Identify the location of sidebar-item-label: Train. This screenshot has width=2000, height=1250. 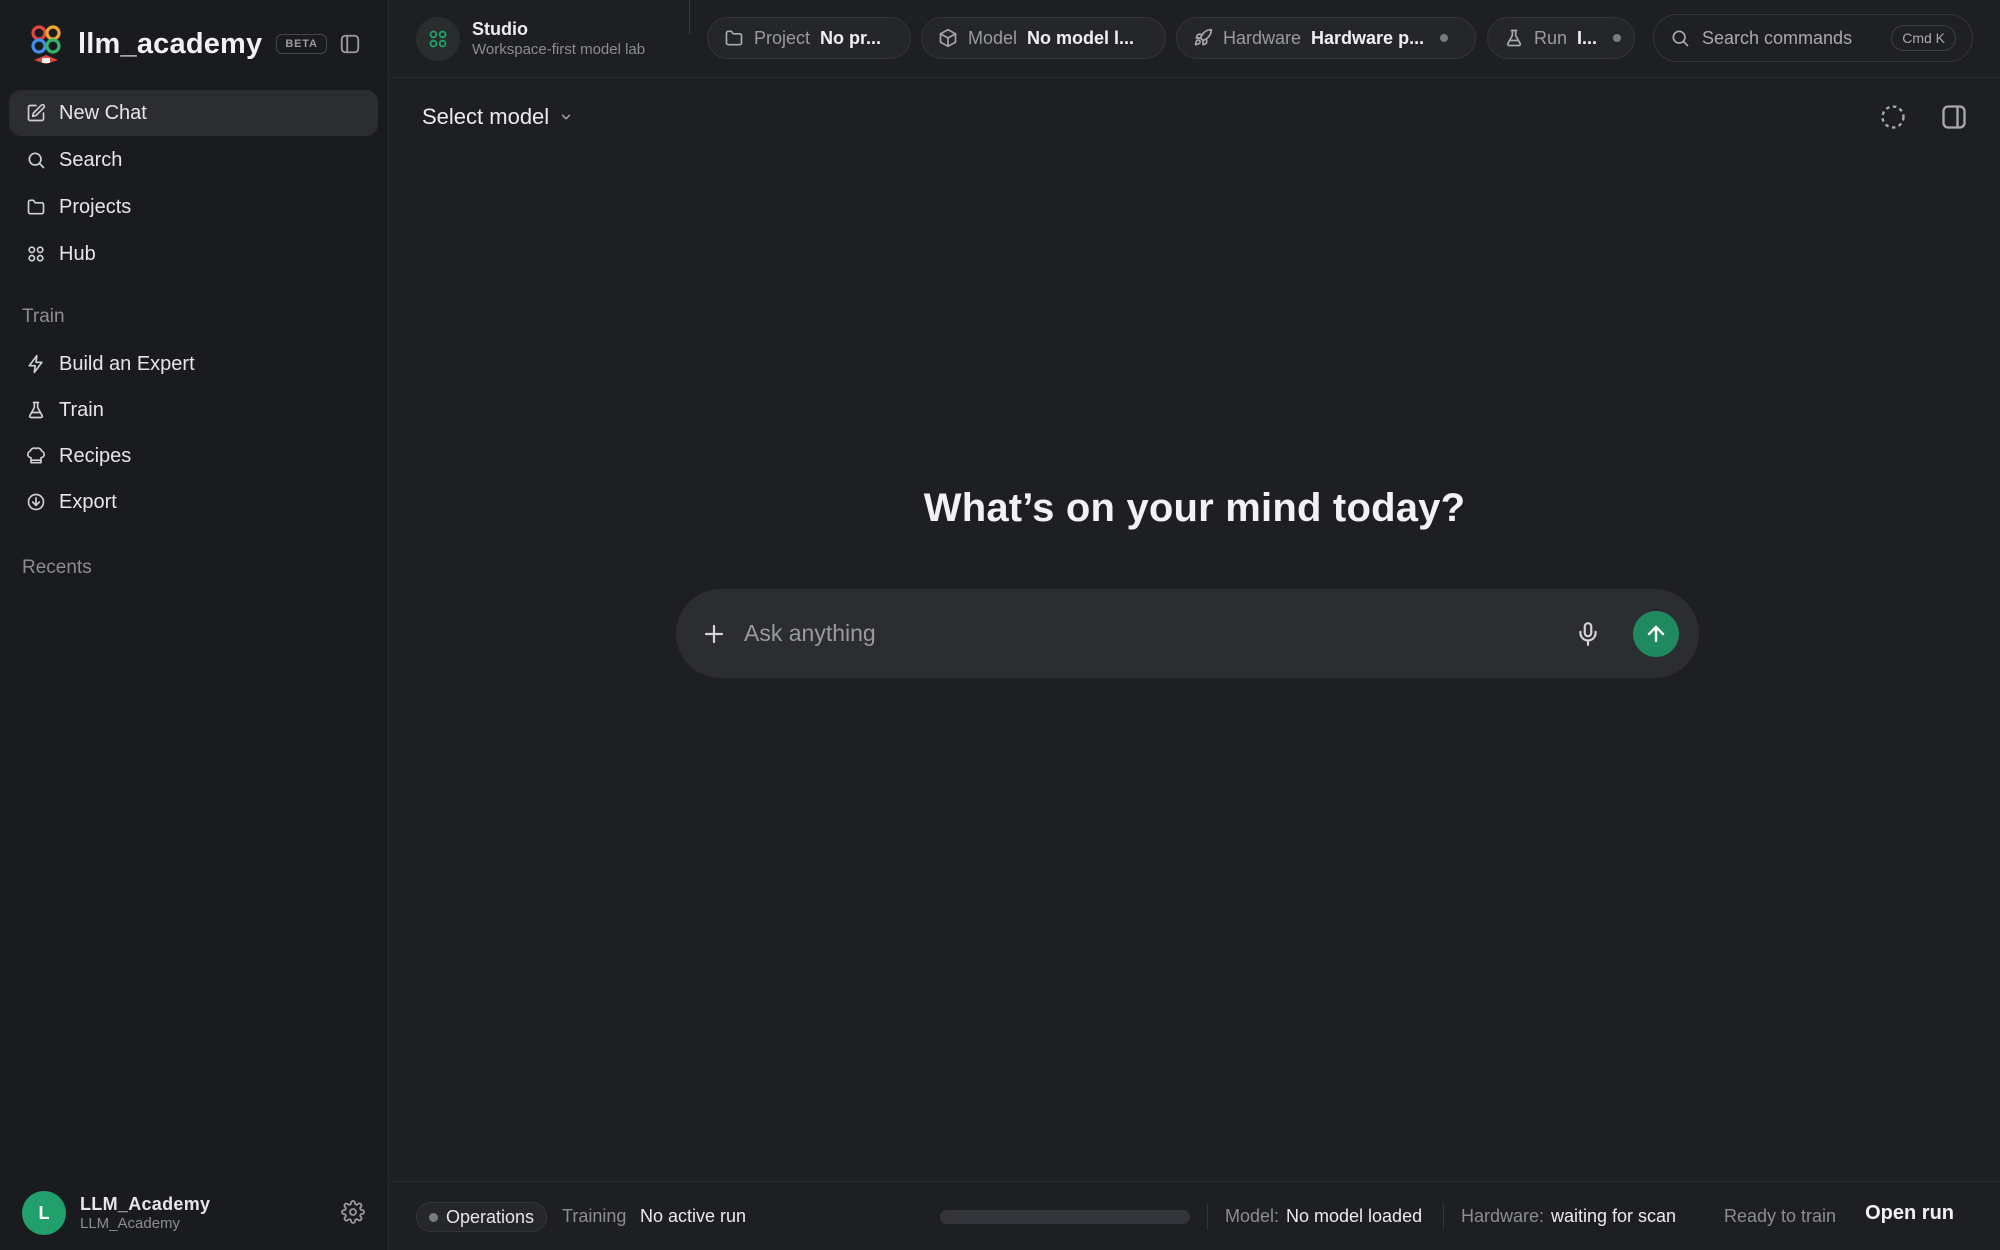
(81, 409).